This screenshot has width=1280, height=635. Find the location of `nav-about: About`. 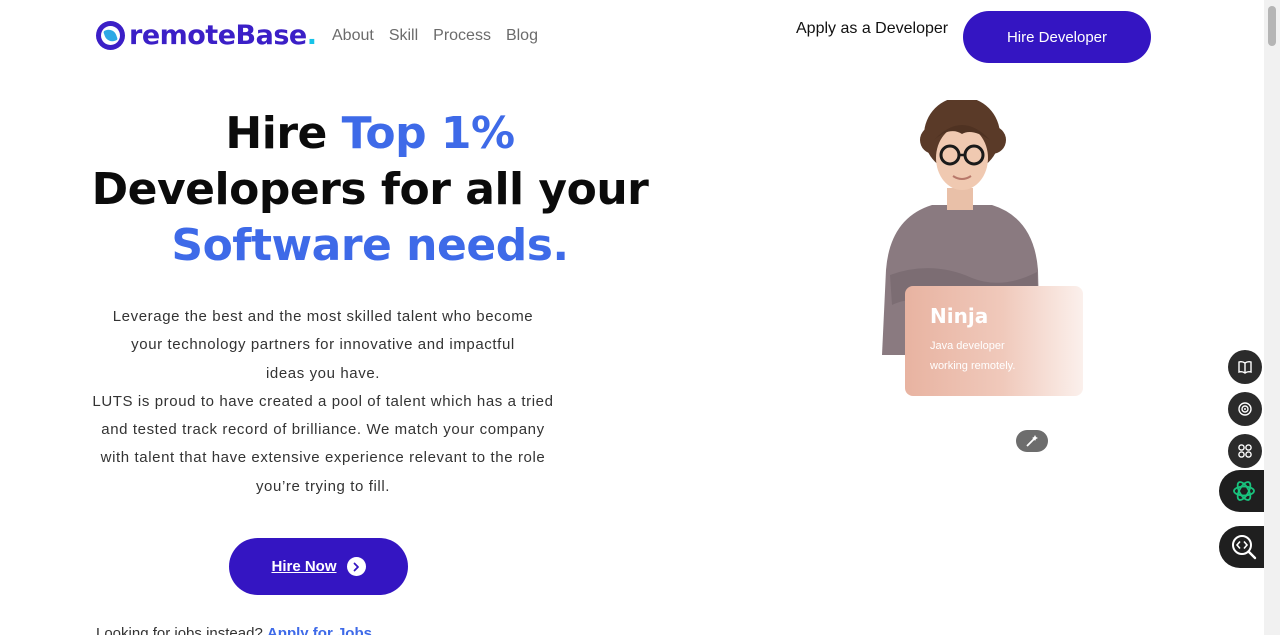

nav-about: About is located at coordinates (353, 36).